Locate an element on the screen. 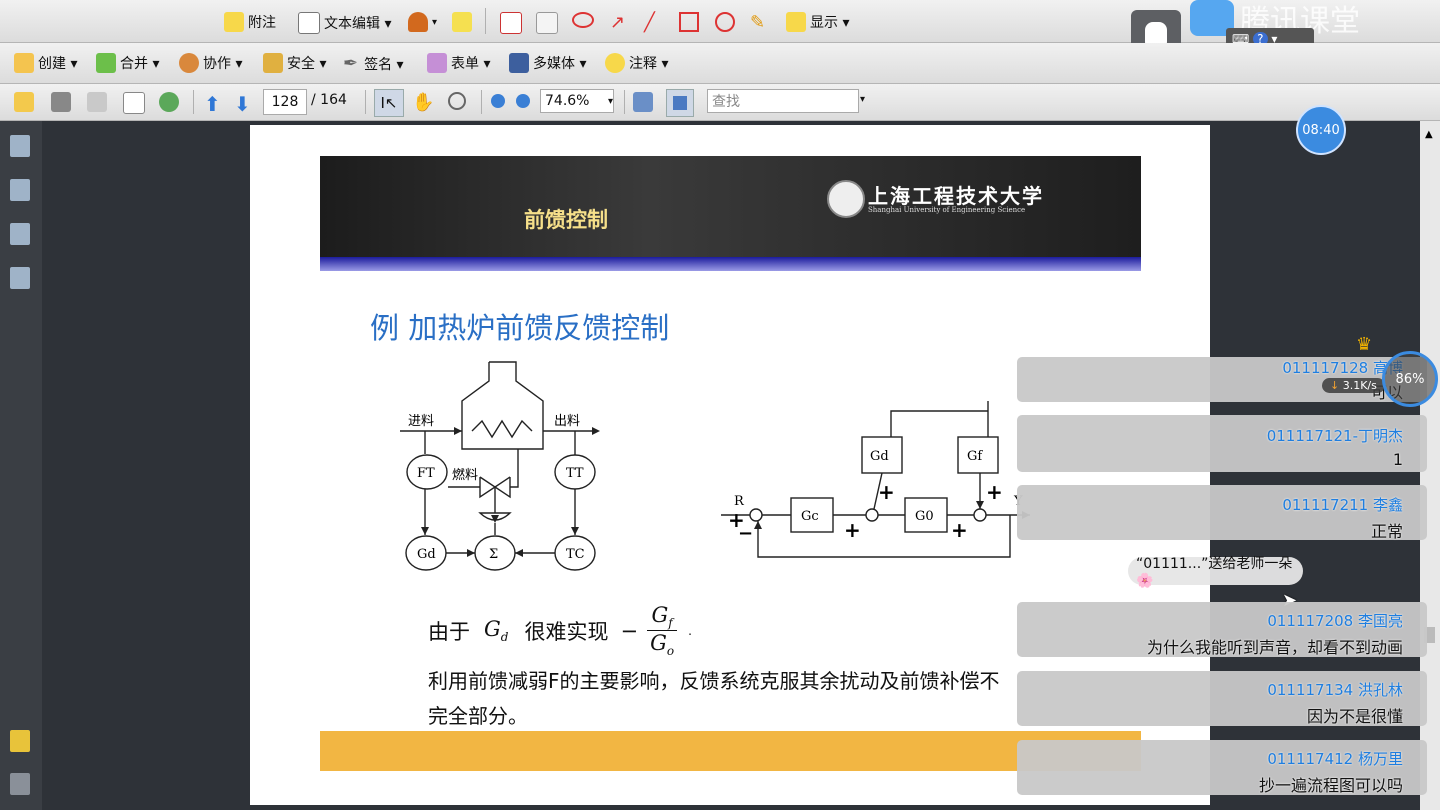 The height and width of the screenshot is (810, 1440). collaborate-icon is located at coordinates (189, 63).